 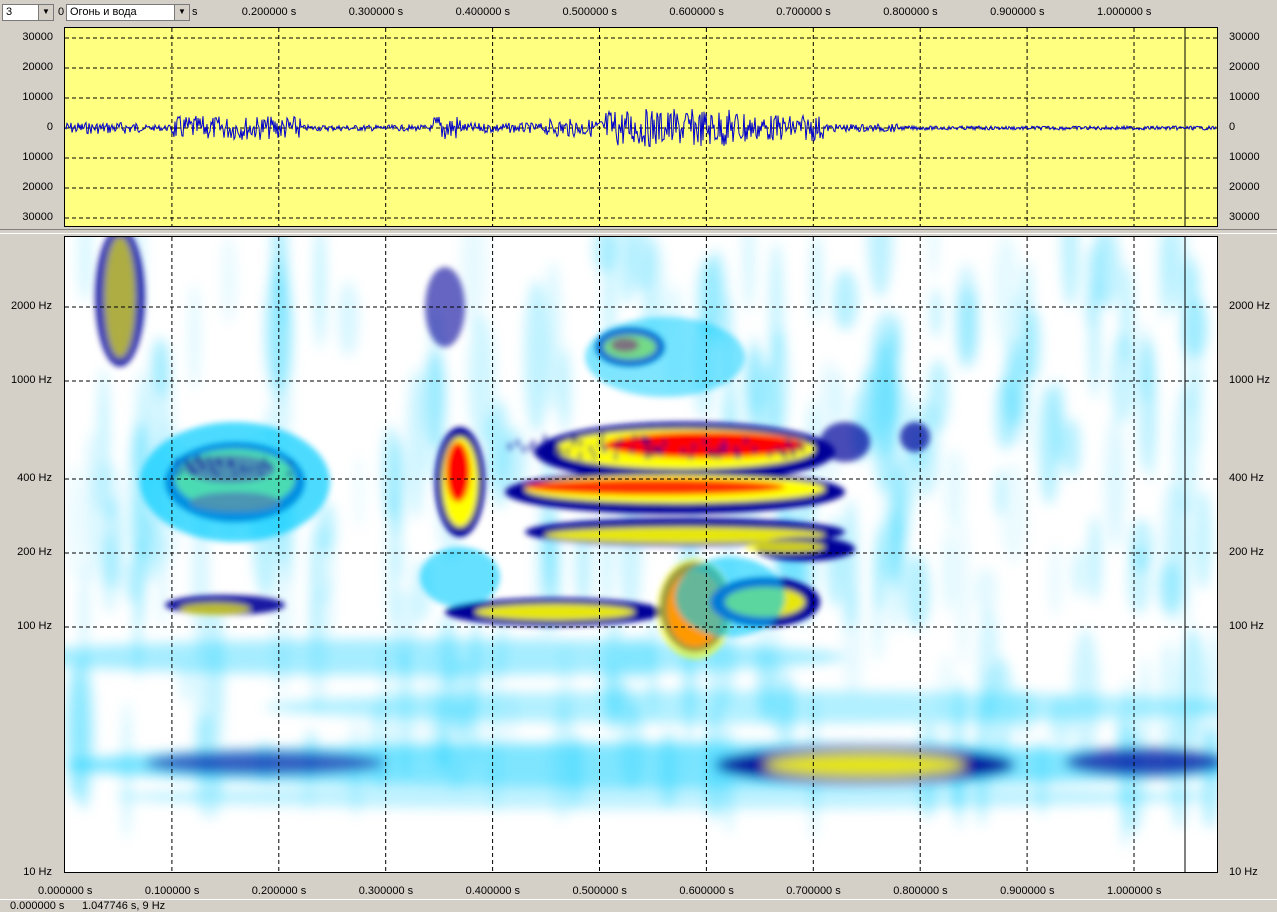 What do you see at coordinates (1243, 872) in the screenshot?
I see `frequency-tick-label-right: 10 Hz` at bounding box center [1243, 872].